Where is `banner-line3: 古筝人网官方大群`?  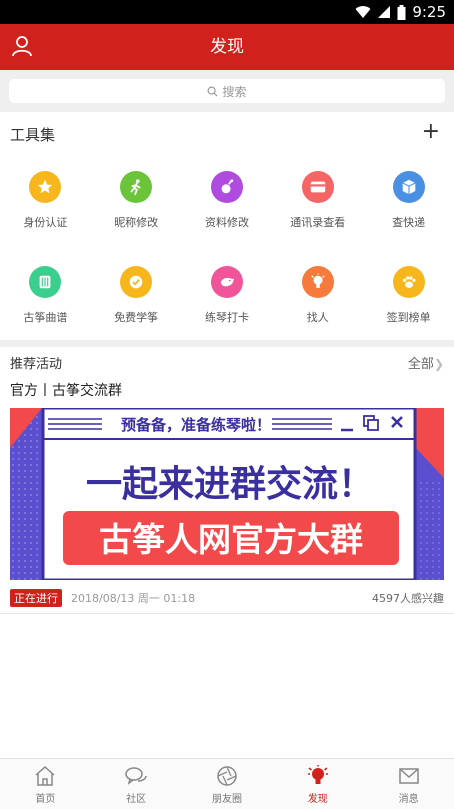
banner-line3: 古筝人网官方大群 is located at coordinates (231, 539).